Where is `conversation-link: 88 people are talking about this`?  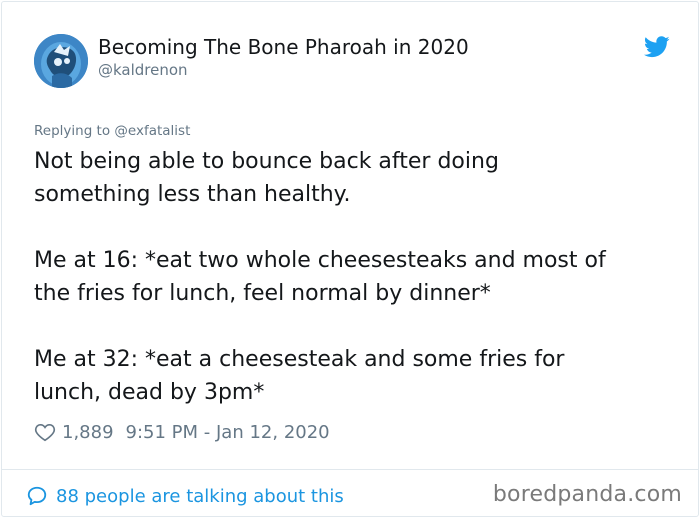 conversation-link: 88 people are talking about this is located at coordinates (185, 496).